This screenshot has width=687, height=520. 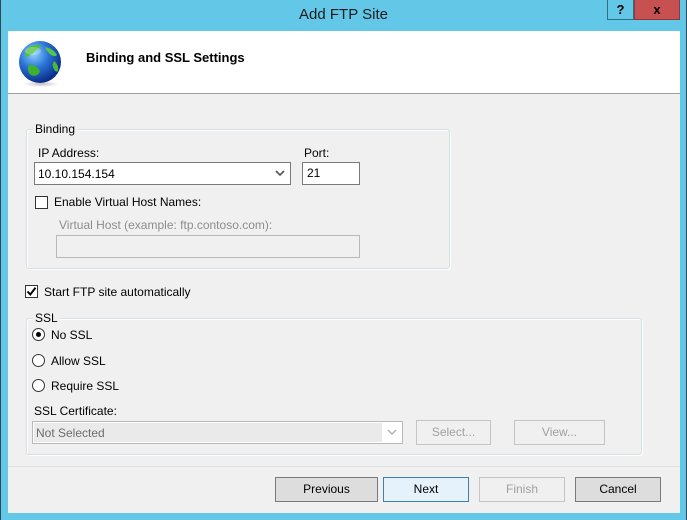 What do you see at coordinates (162, 173) in the screenshot?
I see `ip-address-dropdown: 10.10.154.154` at bounding box center [162, 173].